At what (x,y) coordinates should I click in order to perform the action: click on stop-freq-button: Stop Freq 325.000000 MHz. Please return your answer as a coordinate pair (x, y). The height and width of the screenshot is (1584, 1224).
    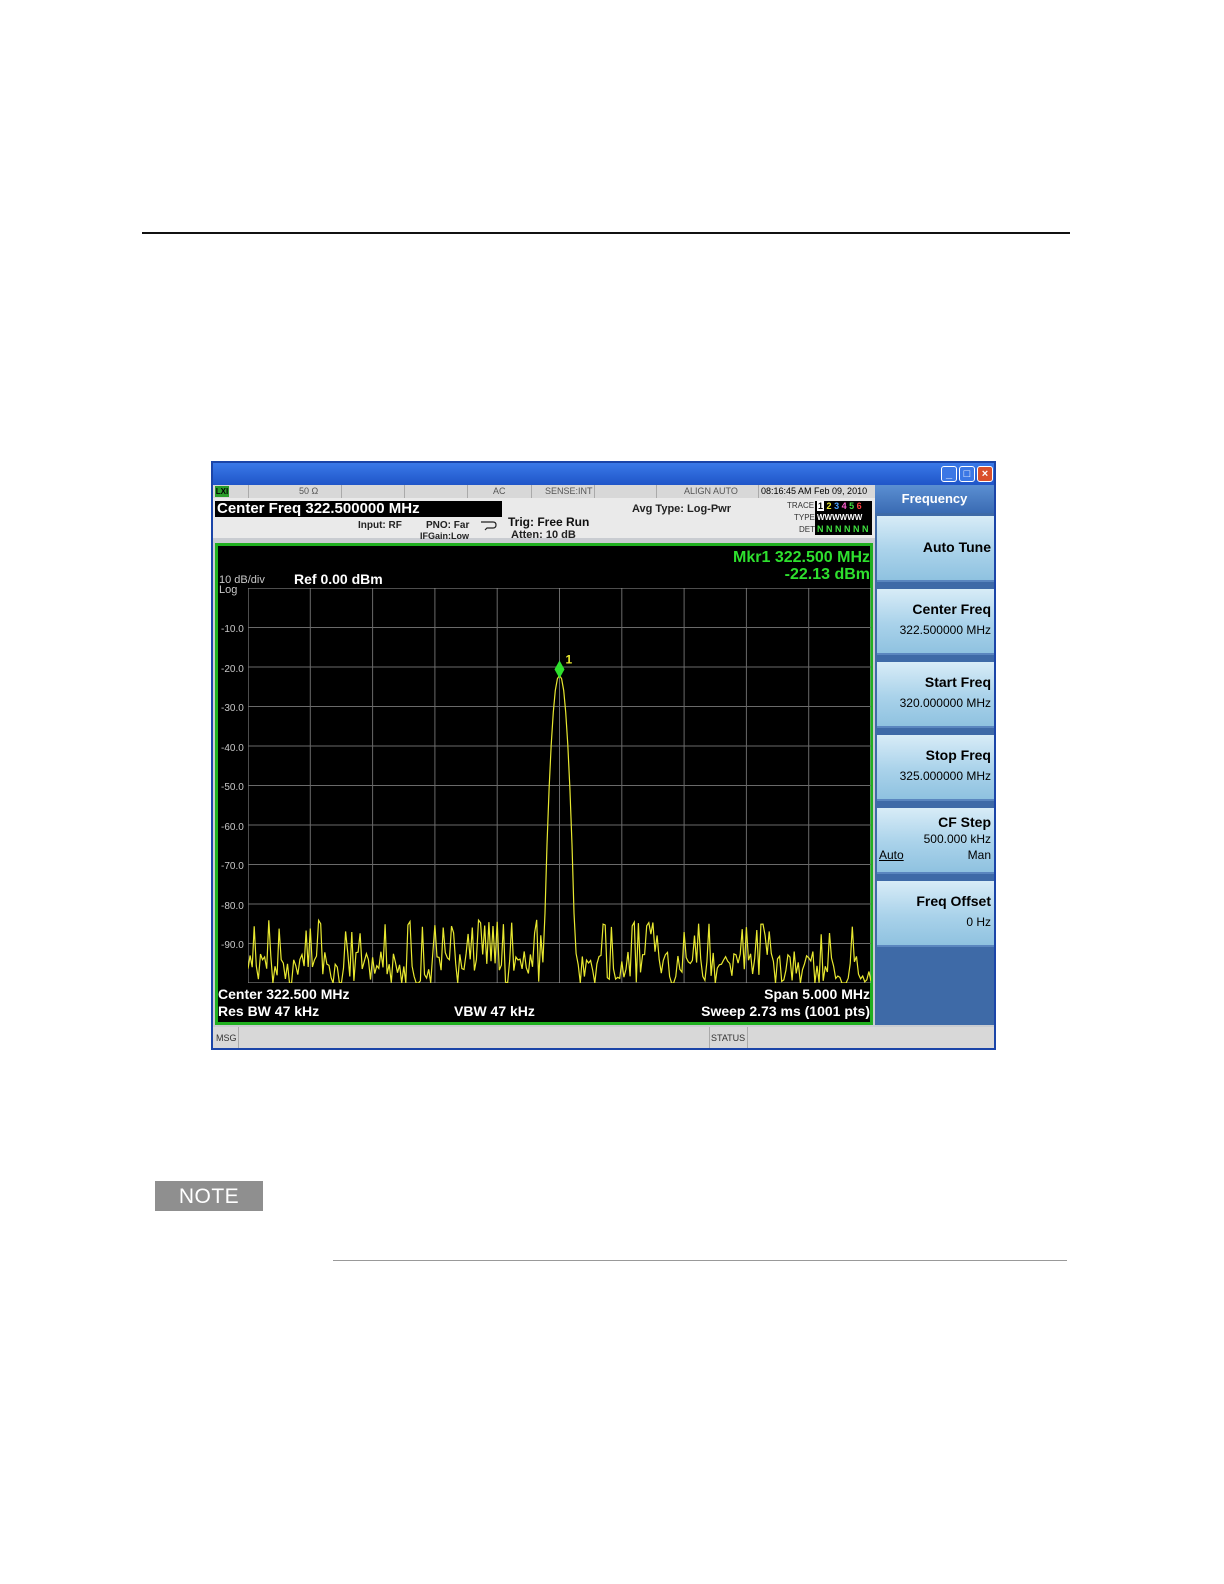
    Looking at the image, I should click on (935, 768).